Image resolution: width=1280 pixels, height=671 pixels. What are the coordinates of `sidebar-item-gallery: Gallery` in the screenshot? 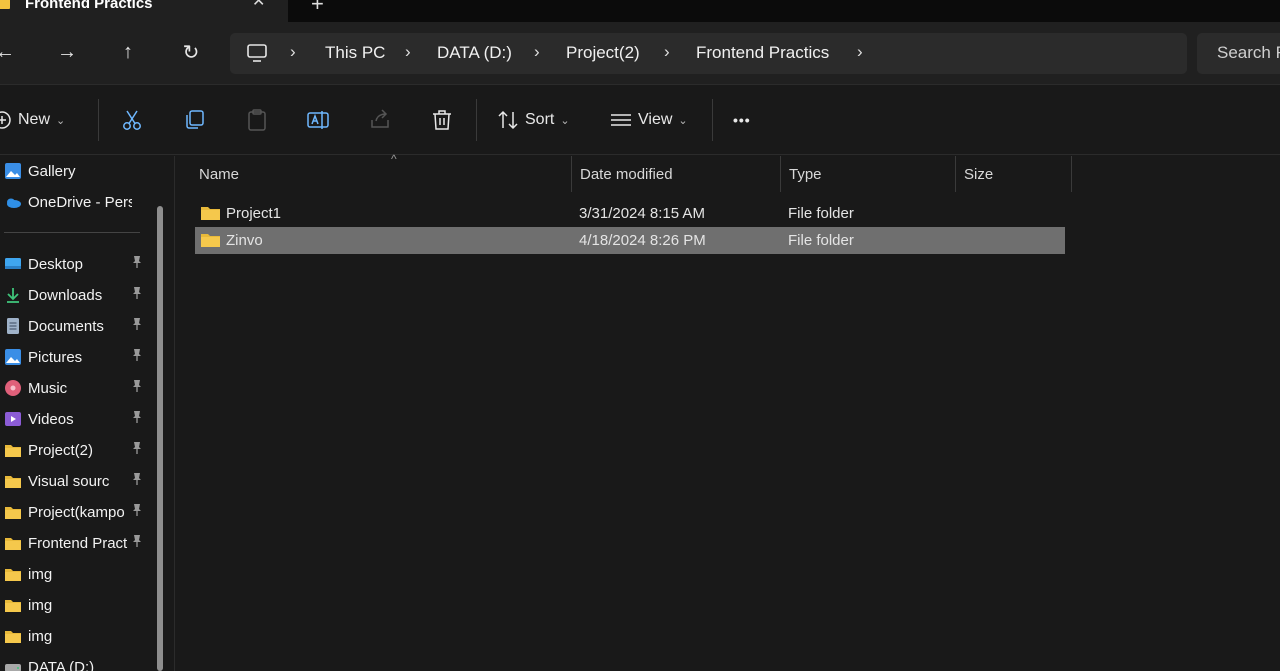 It's located at (79, 171).